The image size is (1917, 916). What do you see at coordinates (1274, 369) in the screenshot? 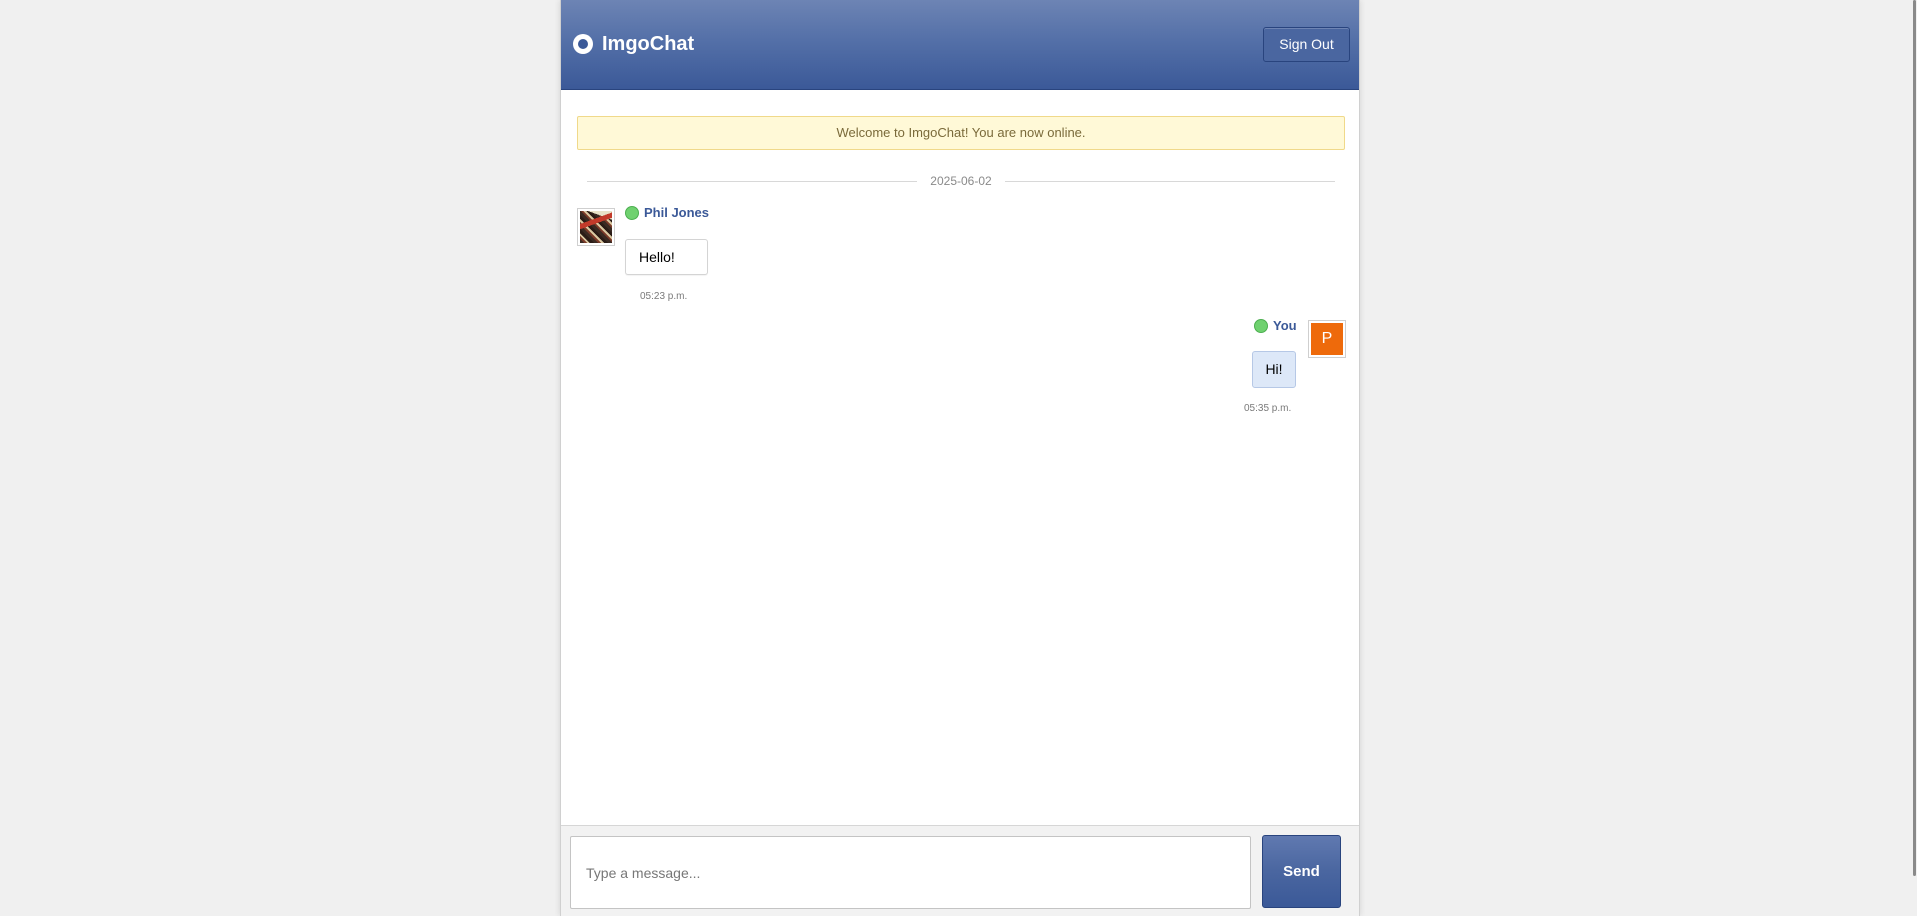
I see `message-bubble-outgoing: Hi!` at bounding box center [1274, 369].